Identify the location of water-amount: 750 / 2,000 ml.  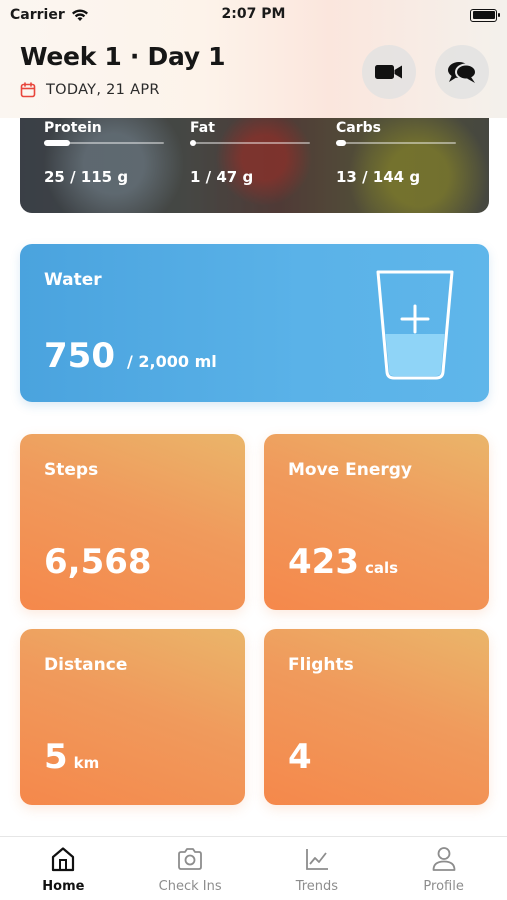
(130, 356).